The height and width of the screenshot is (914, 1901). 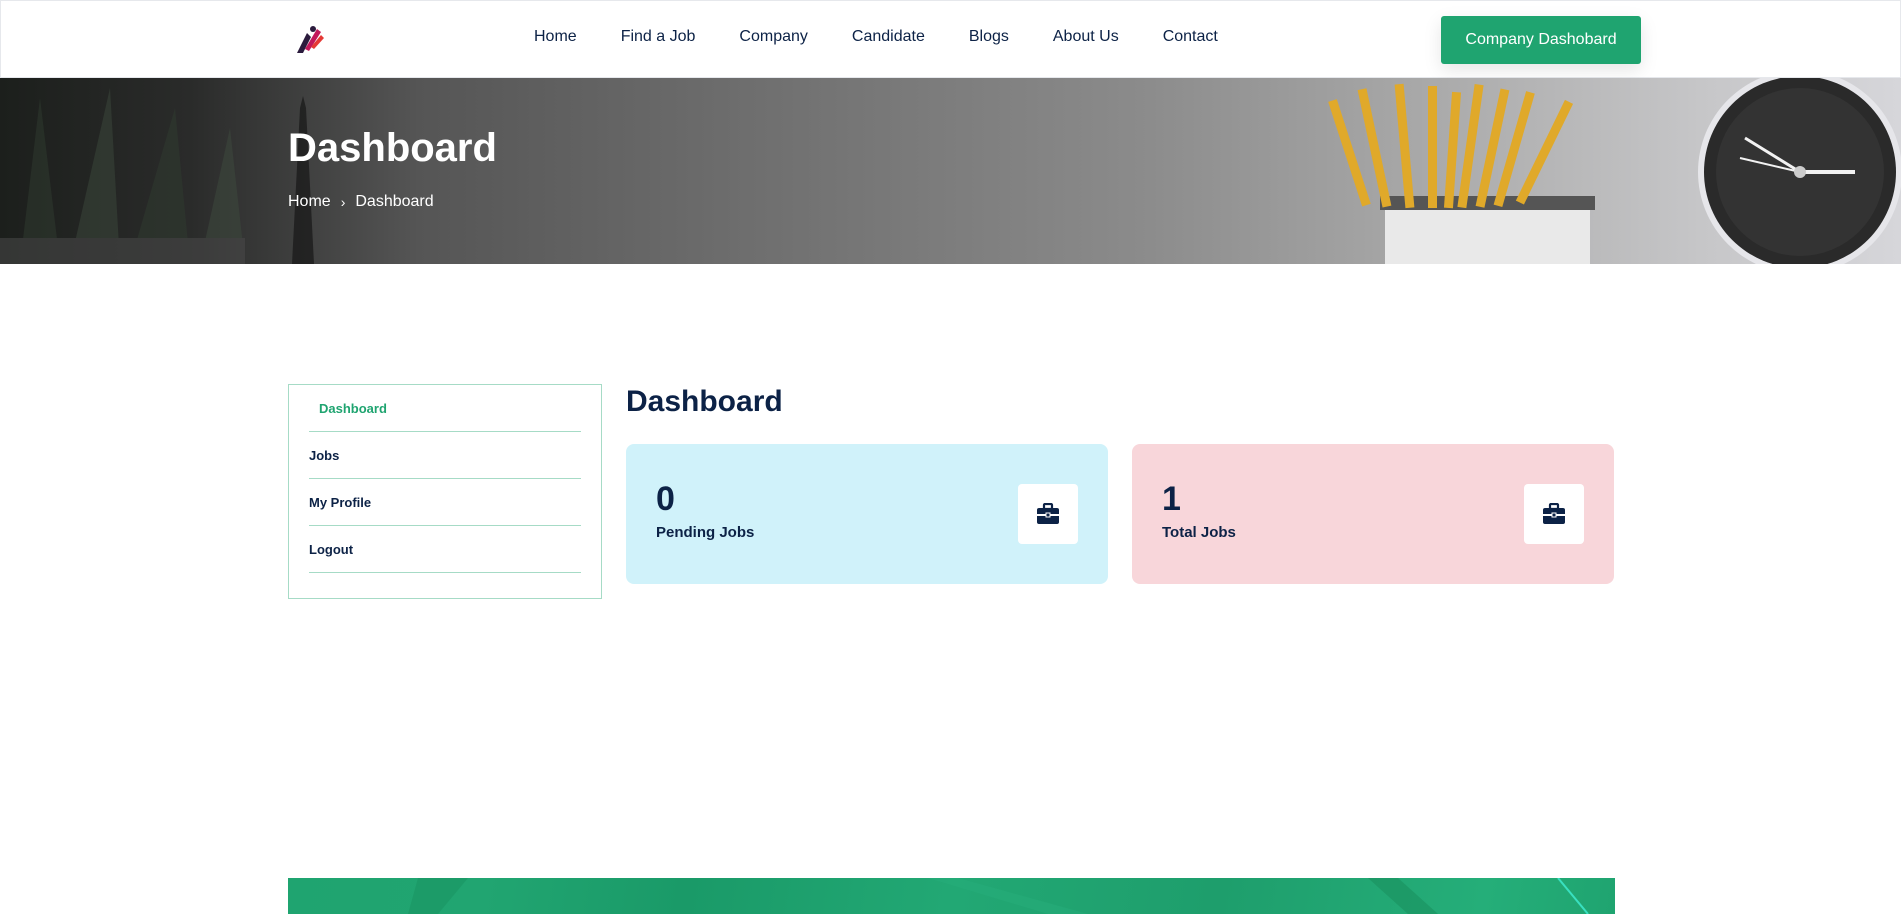 What do you see at coordinates (445, 549) in the screenshot?
I see `sidebar-item-logout: Logout` at bounding box center [445, 549].